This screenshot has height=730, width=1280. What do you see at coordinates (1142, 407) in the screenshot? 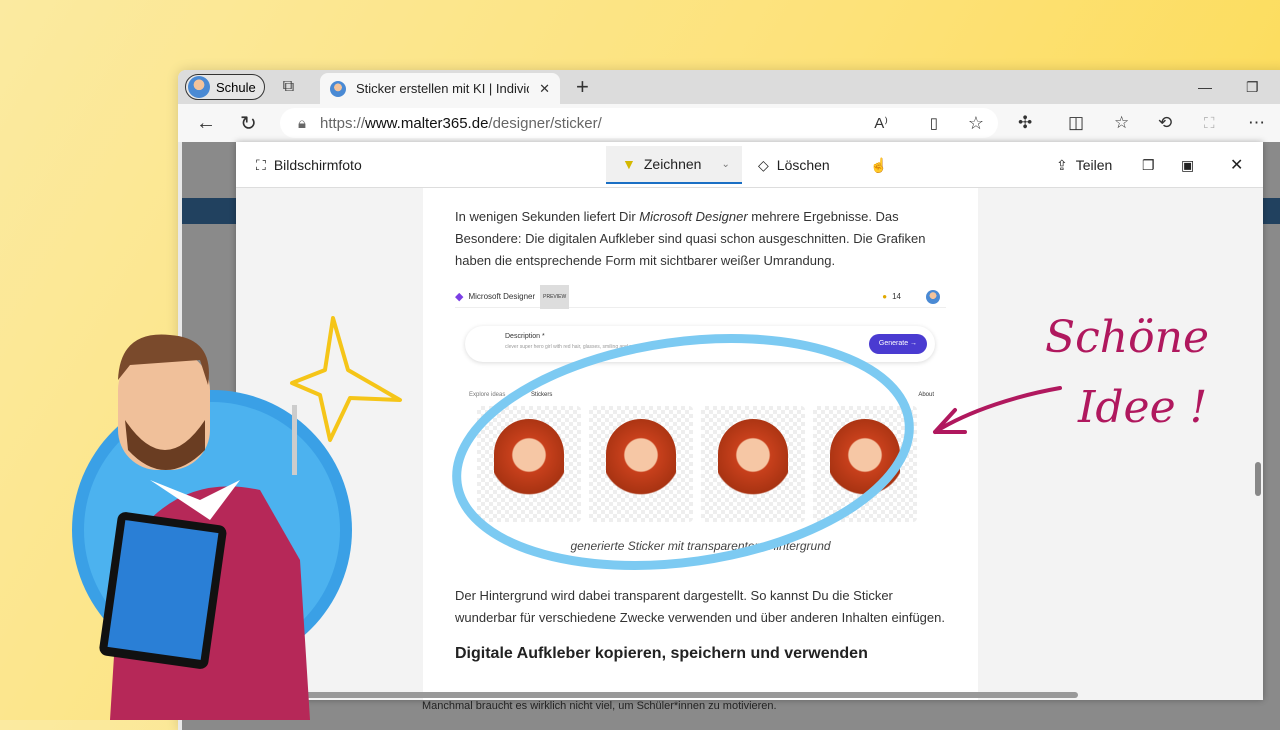
I see `annotation-text-2: Idee !` at bounding box center [1142, 407].